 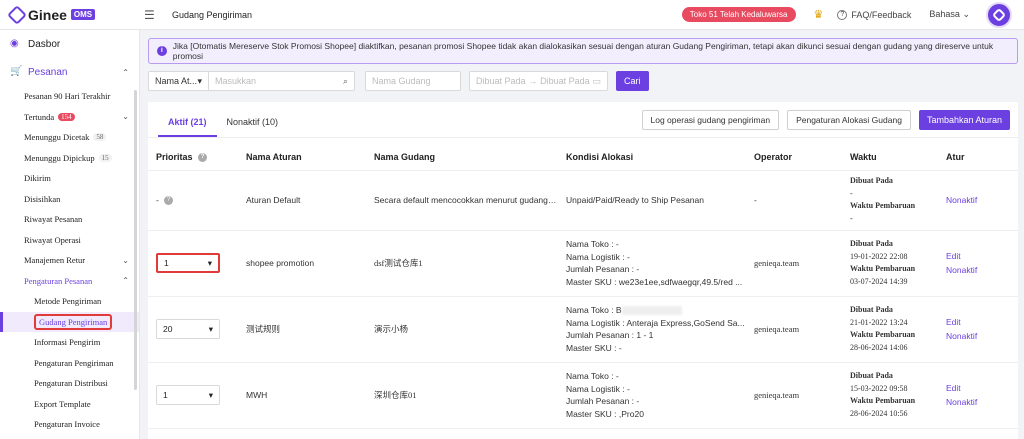 I want to click on search-button: Cari, so click(x=632, y=81).